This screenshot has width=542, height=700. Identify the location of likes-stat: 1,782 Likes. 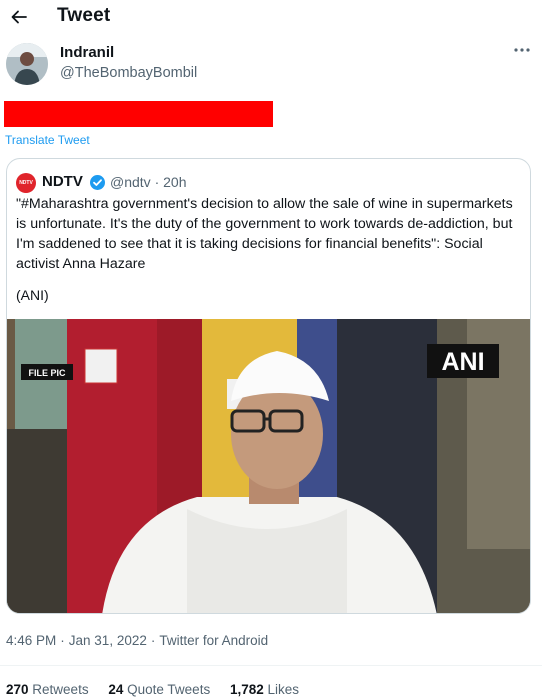
(264, 689).